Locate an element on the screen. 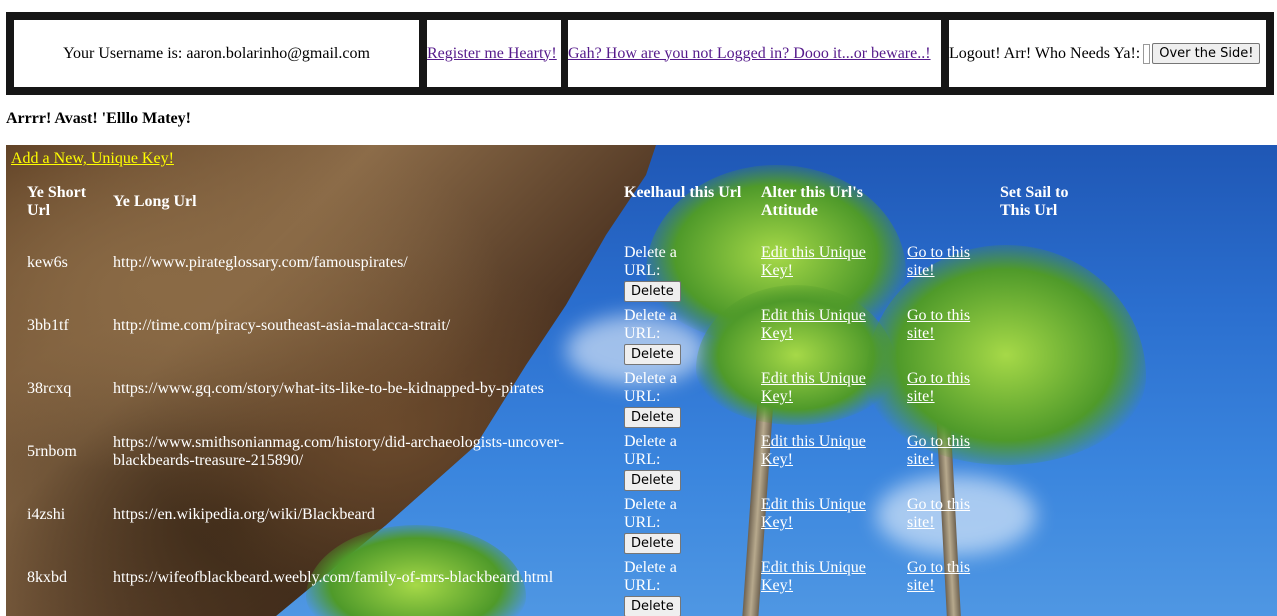 The image size is (1277, 616). column-header-short: Ye Short Url is located at coordinates (57, 201).